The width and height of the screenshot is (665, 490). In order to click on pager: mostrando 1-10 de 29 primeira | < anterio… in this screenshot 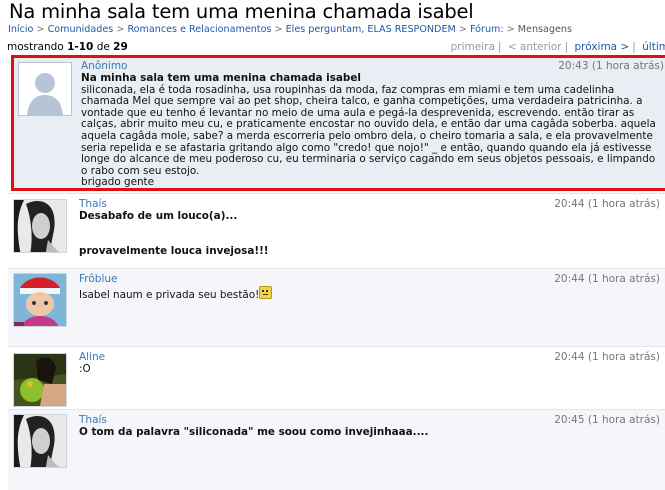, I will do `click(336, 47)`.